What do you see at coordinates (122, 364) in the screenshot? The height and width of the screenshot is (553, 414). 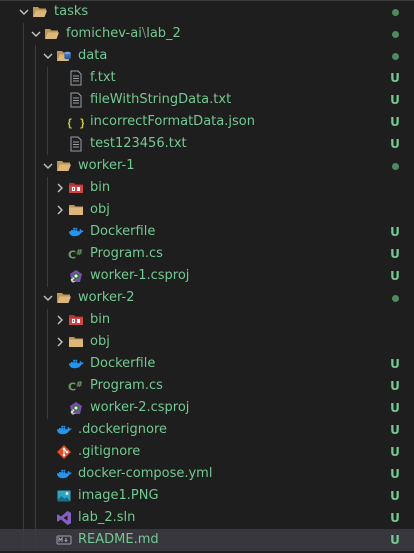 I see `item-label: Dockerfile` at bounding box center [122, 364].